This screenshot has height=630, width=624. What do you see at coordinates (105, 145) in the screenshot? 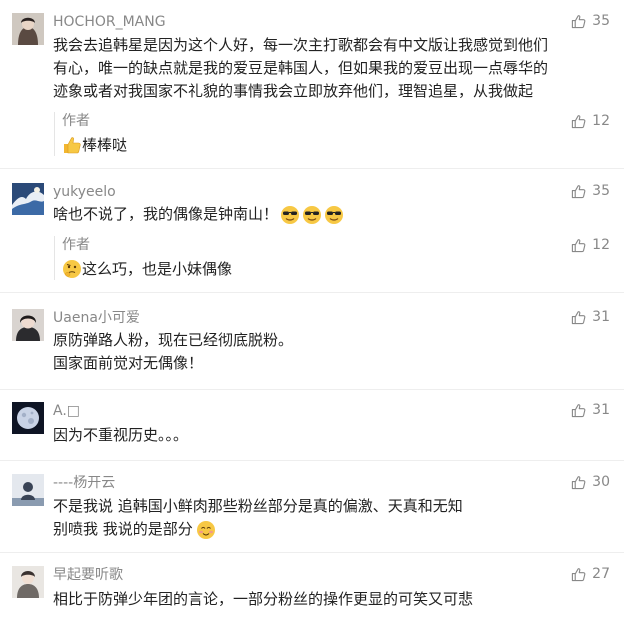
I see `reply-text-content: 棒棒哒` at bounding box center [105, 145].